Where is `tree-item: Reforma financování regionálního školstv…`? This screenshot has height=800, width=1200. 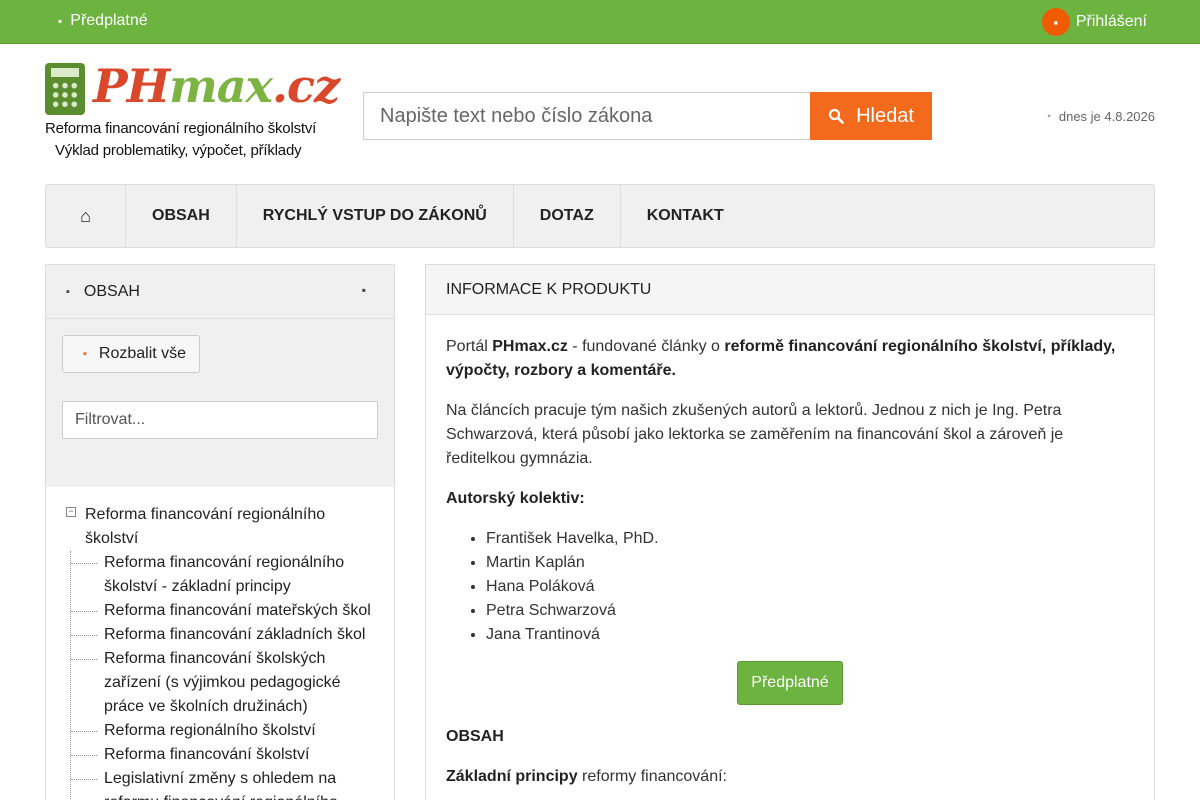
tree-item: Reforma financování regionálního školstv… is located at coordinates (232, 575).